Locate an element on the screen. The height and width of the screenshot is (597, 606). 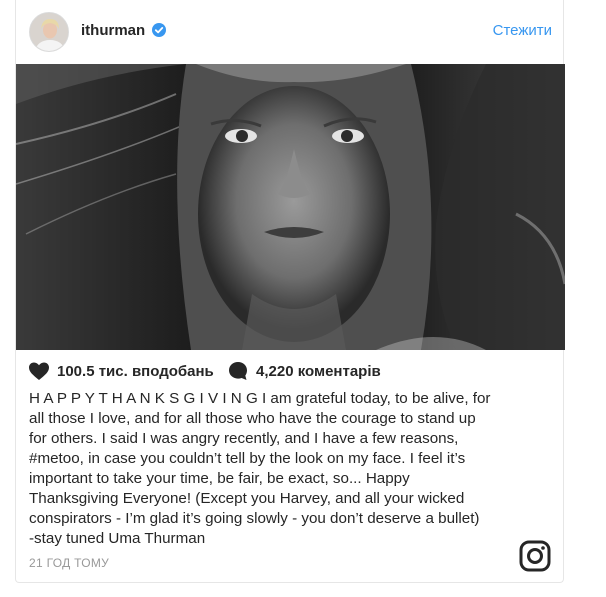
heart-icon is located at coordinates (39, 371).